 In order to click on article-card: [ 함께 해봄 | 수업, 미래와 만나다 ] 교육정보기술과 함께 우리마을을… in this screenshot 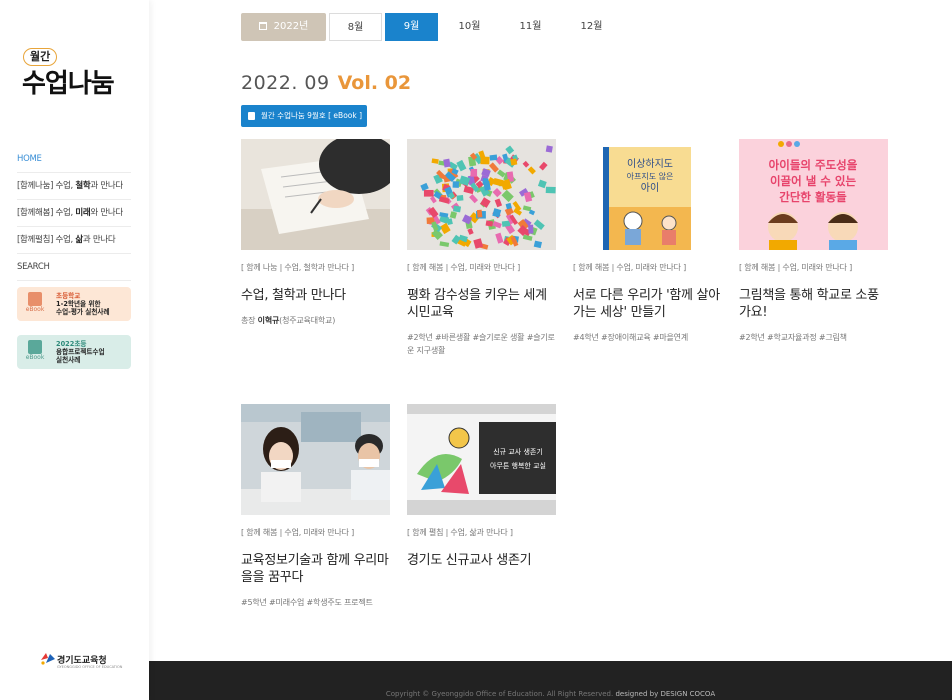, I will do `click(315, 506)`.